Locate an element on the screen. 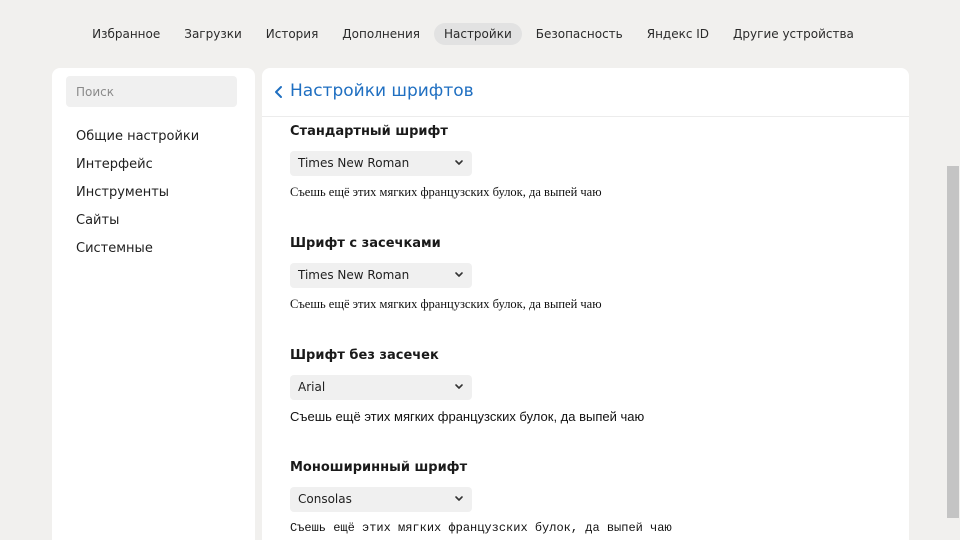 This screenshot has height=540, width=960. sidebar-item-interface: Интерфейс is located at coordinates (137, 172).